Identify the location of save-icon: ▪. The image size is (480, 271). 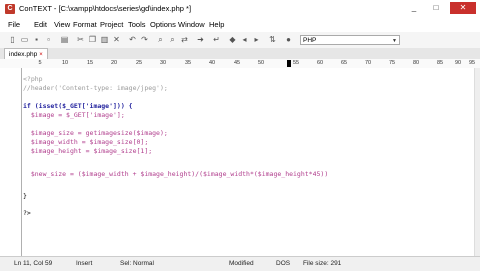
(36, 39).